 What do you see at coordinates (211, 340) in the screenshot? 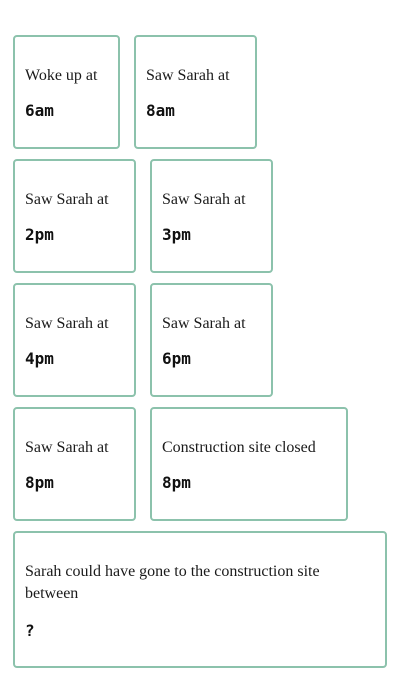
I see `fact-card-sighting: Saw Sarah at 6pm` at bounding box center [211, 340].